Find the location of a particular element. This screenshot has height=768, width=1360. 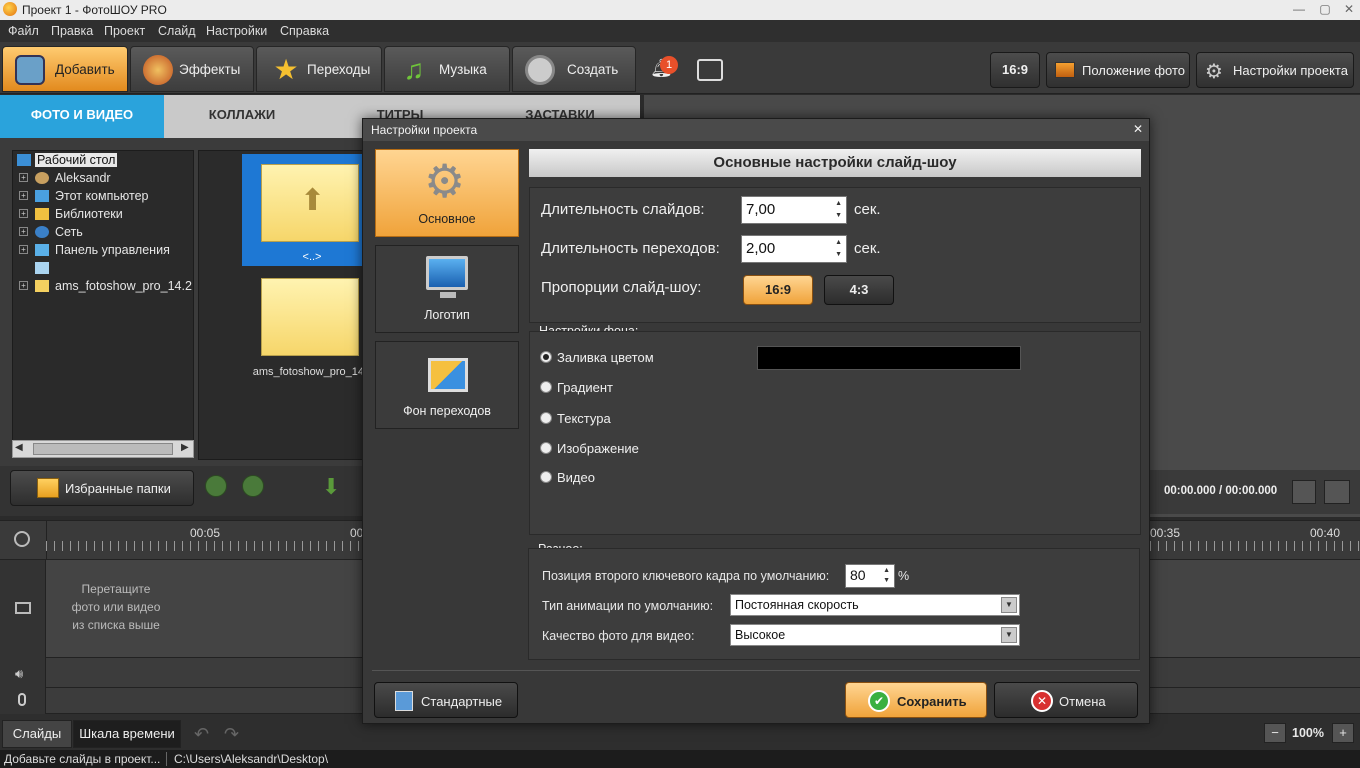

tab-effects: Эффекты is located at coordinates (192, 69).